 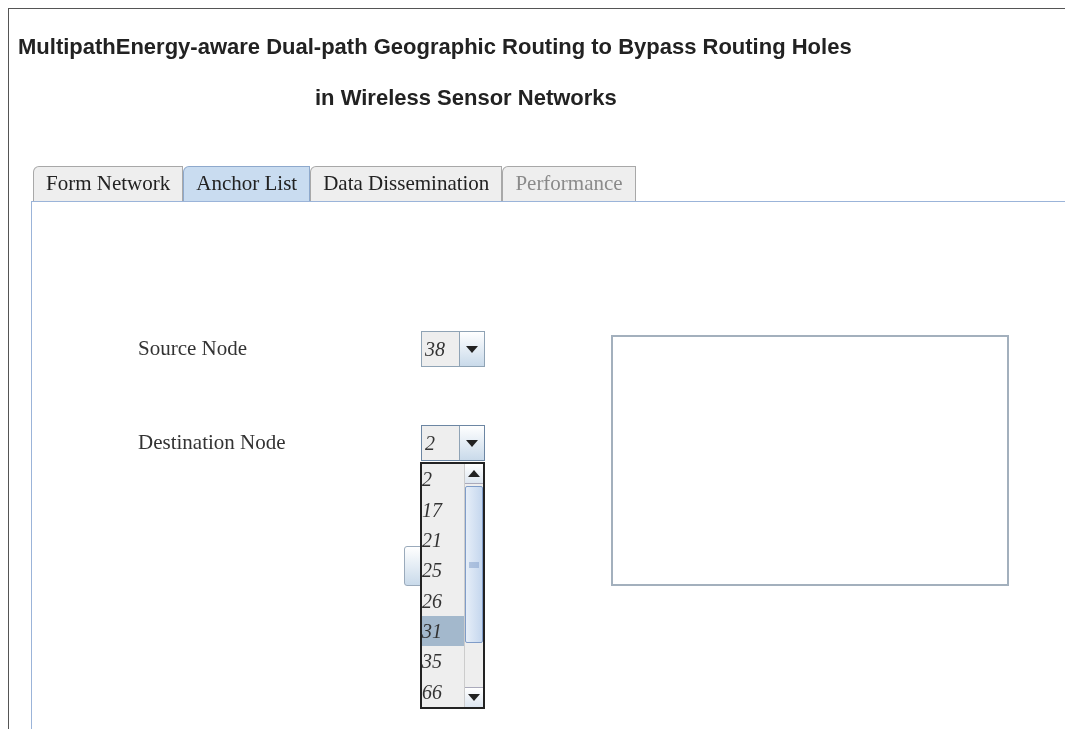 I want to click on tab: Anchor List, so click(x=247, y=183).